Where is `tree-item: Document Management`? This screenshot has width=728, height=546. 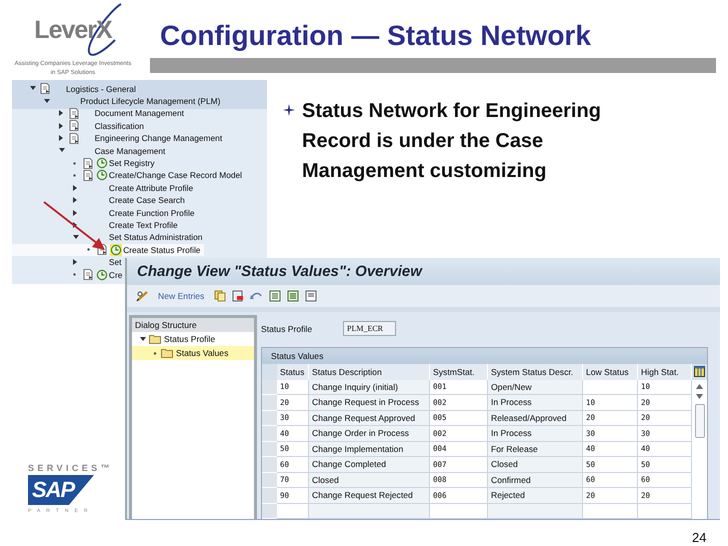 tree-item: Document Management is located at coordinates (100, 114).